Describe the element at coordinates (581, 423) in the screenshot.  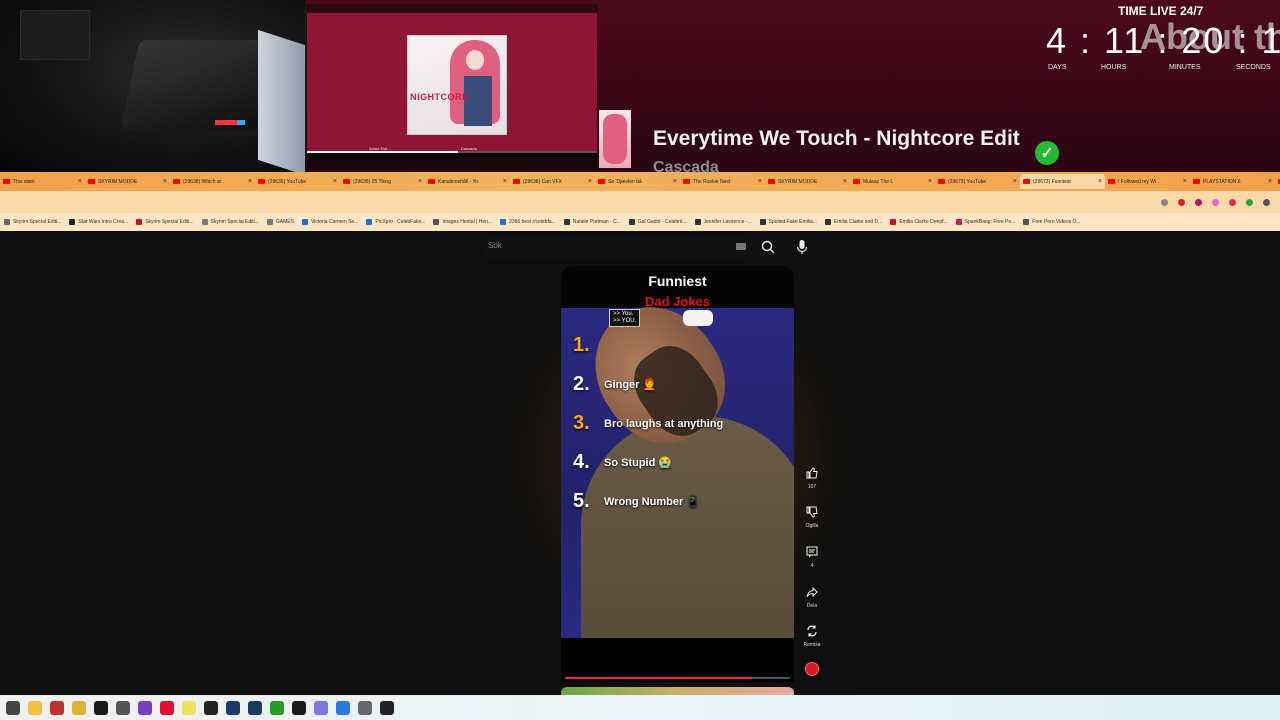
I see `joke-number: 3.` at that location.